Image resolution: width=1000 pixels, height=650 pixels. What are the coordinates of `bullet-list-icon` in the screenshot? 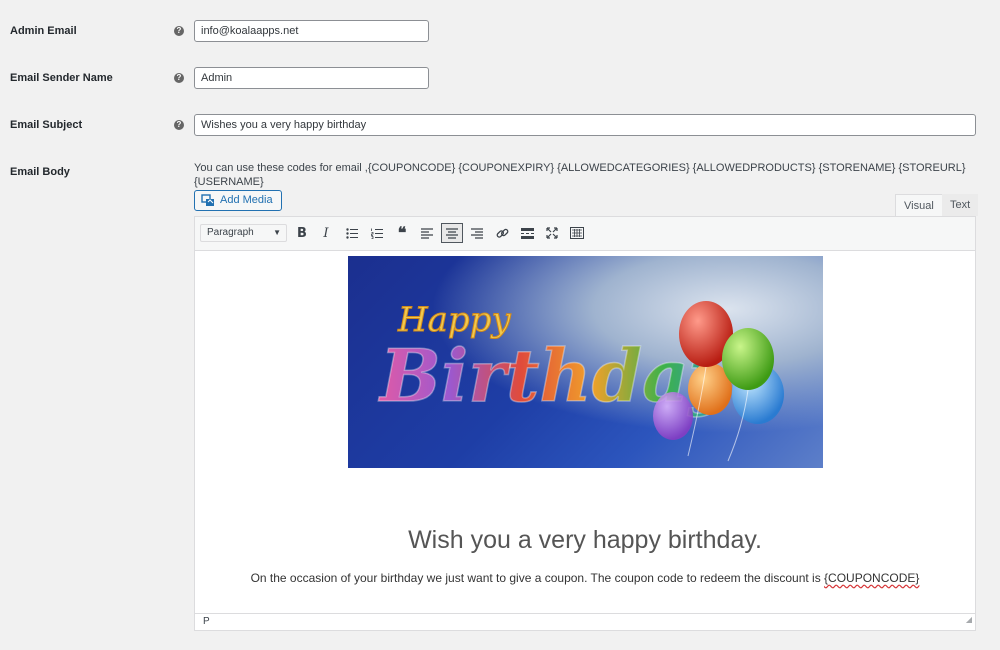 It's located at (352, 233).